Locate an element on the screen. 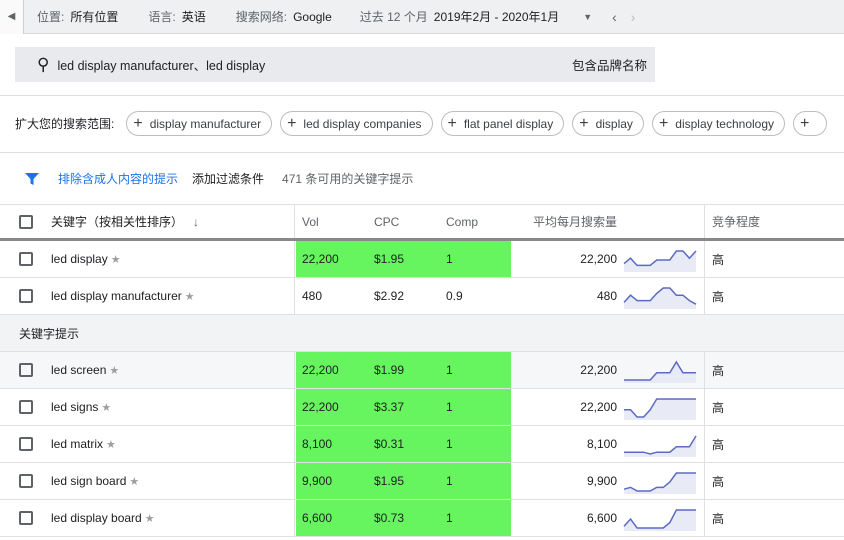 Image resolution: width=844 pixels, height=540 pixels. broaden-chip: + flat panel display is located at coordinates (502, 123).